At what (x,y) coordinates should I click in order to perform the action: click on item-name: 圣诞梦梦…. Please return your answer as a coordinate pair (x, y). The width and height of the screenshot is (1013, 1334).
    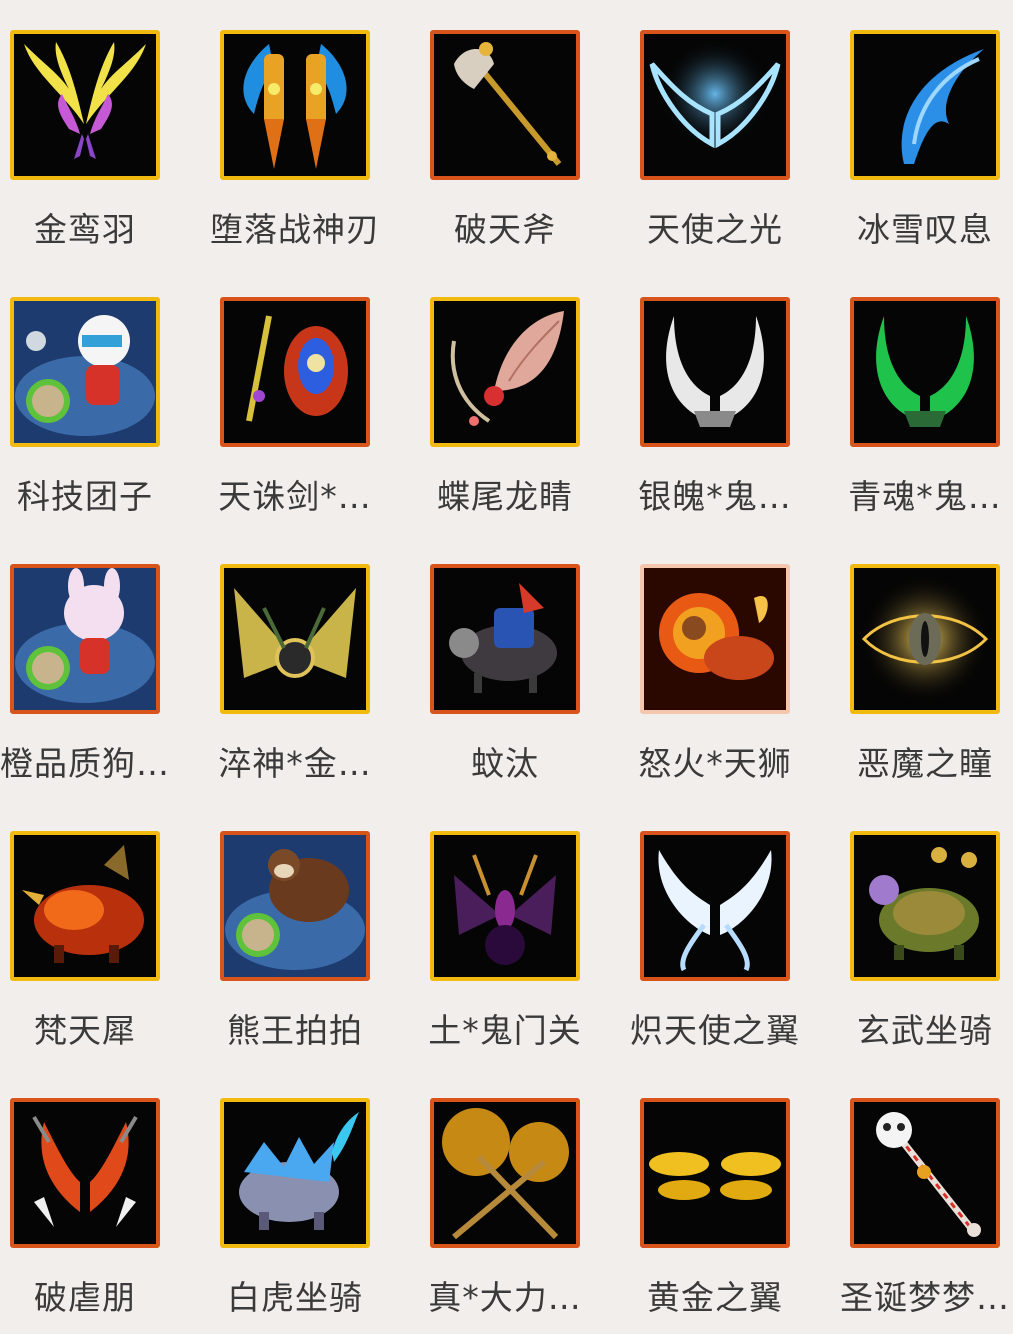
    Looking at the image, I should click on (925, 1297).